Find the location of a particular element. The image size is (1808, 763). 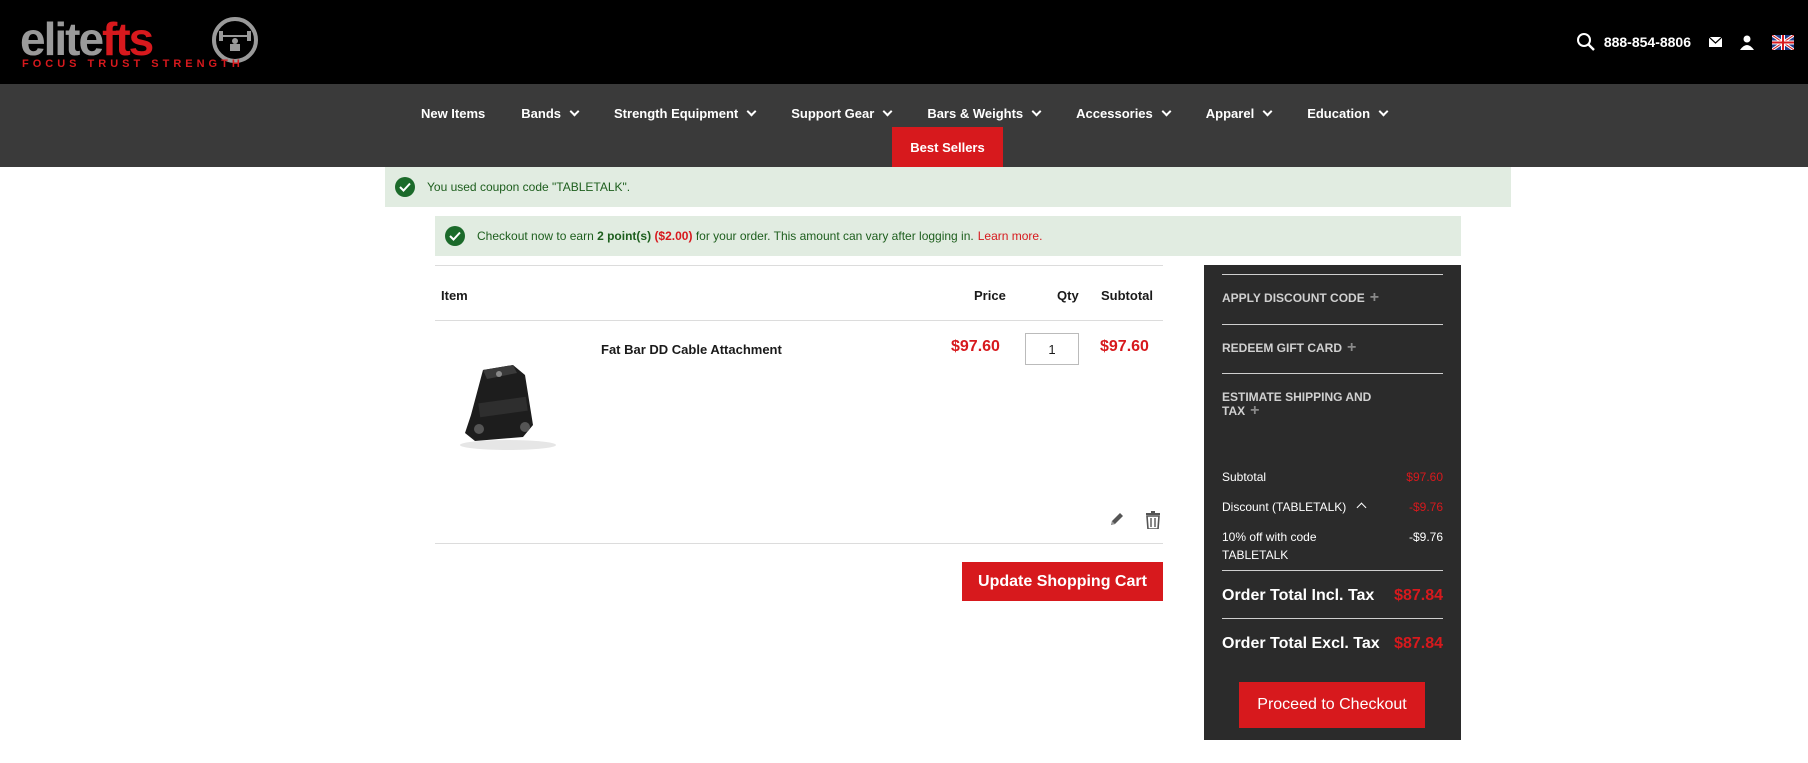

product-price: $97.60 is located at coordinates (975, 346).